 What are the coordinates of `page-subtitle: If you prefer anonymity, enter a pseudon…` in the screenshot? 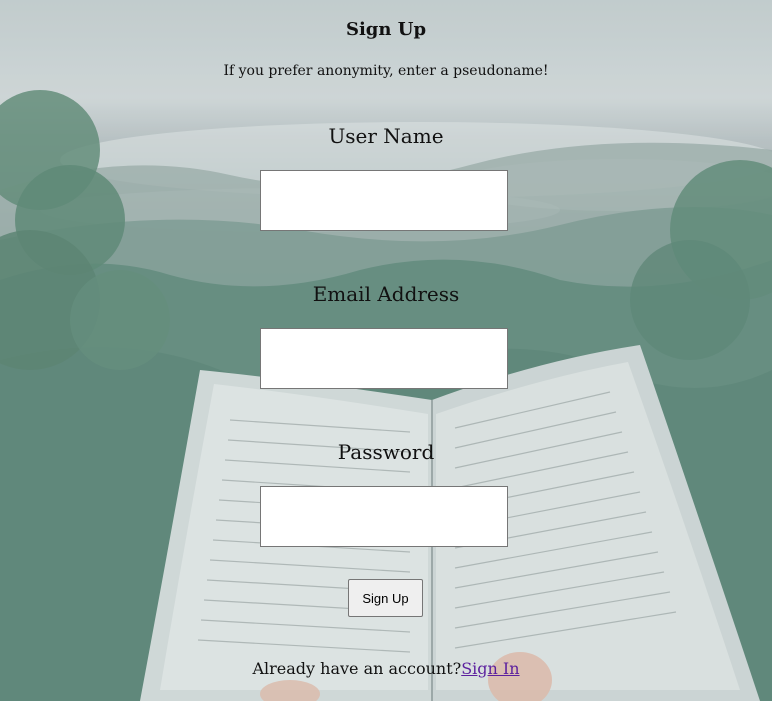 It's located at (386, 71).